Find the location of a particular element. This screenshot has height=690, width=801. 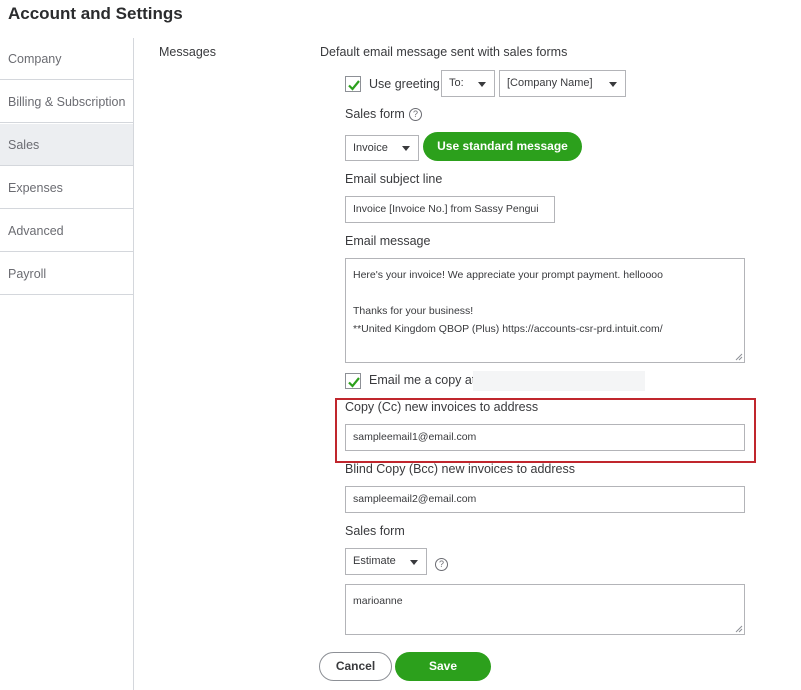

sidebar-item-sales: Sales is located at coordinates (66, 145).